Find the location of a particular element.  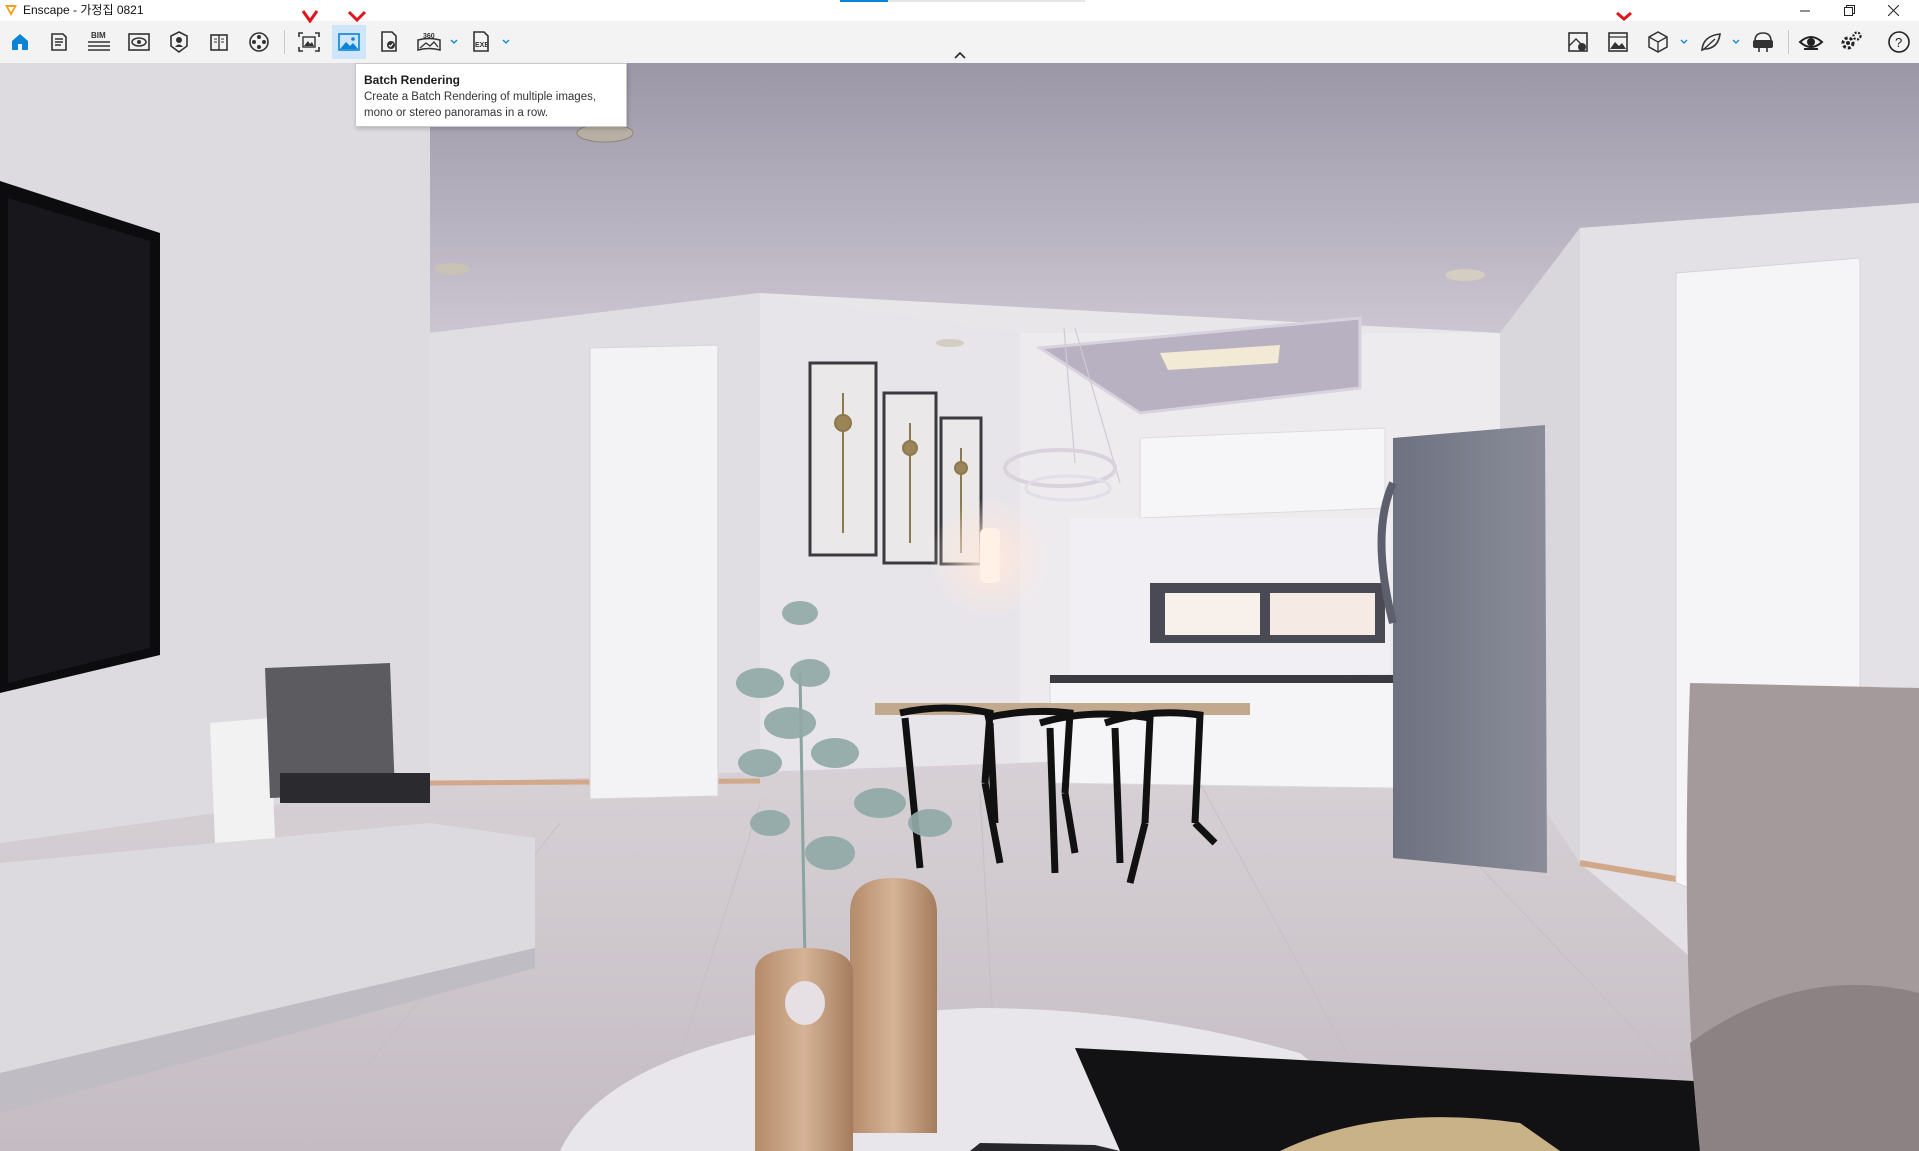

settings-button is located at coordinates (1851, 42).